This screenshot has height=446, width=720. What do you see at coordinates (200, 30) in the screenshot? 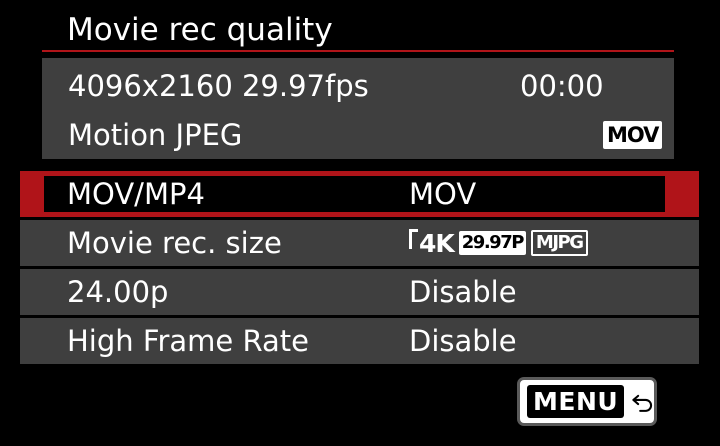
I see `page-title: Movie rec quality` at bounding box center [200, 30].